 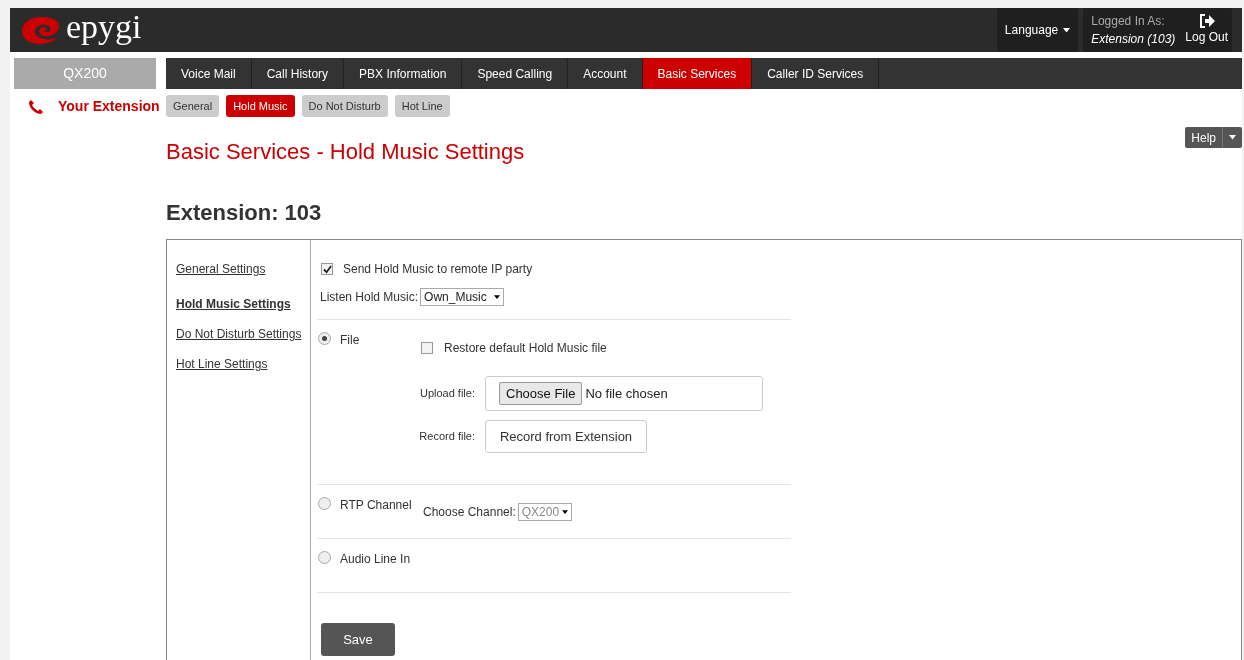 What do you see at coordinates (244, 213) in the screenshot?
I see `extension-title: Extension: 103` at bounding box center [244, 213].